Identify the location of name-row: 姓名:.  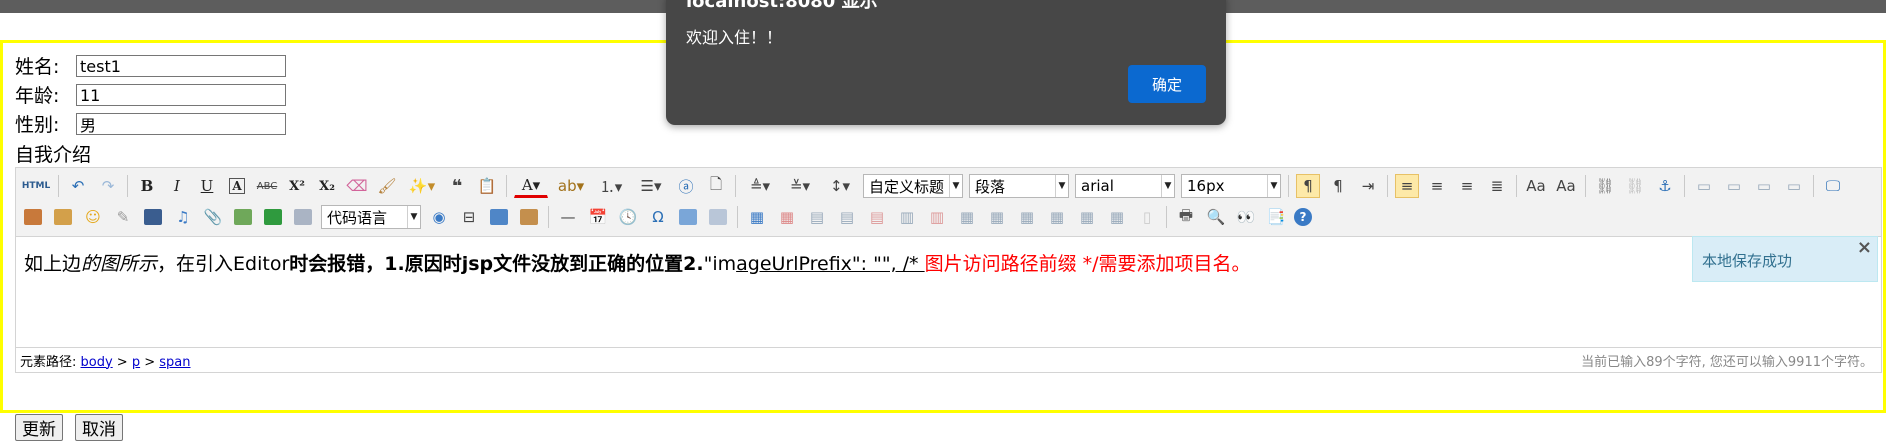
(150, 67).